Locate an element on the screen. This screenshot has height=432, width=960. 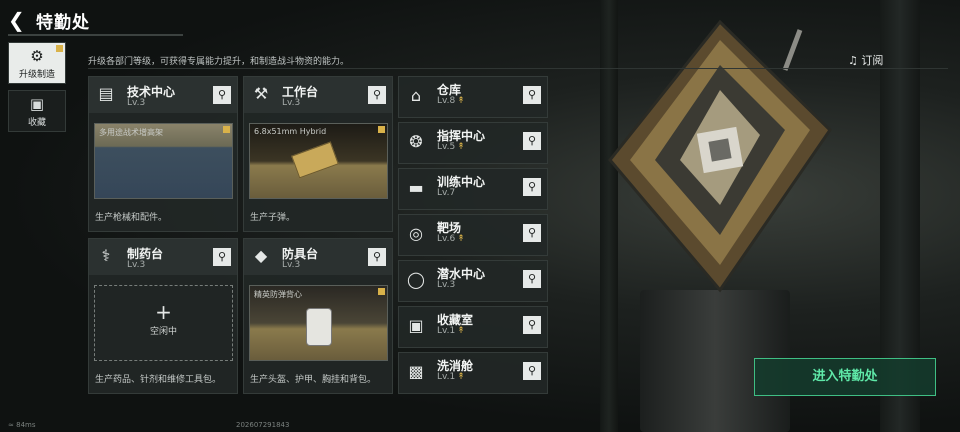
craft-item-image: 精英防弹背心 is located at coordinates (318, 323).